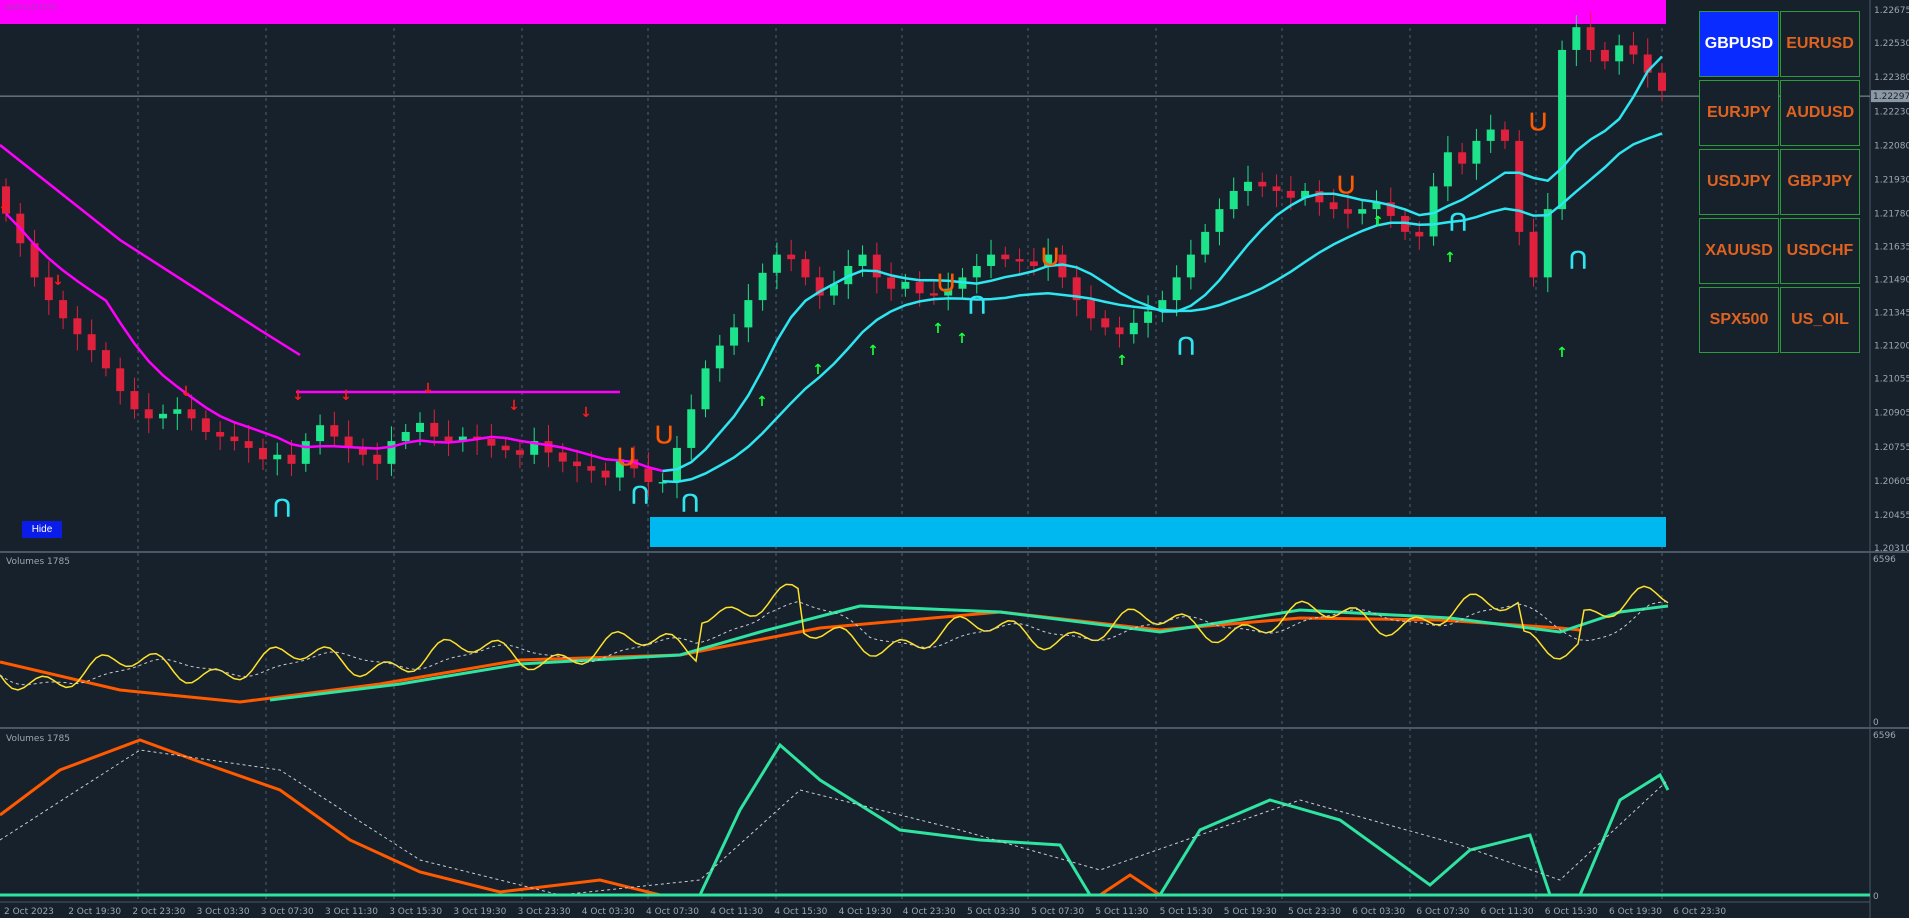 The width and height of the screenshot is (1909, 918). Describe the element at coordinates (1121, 912) in the screenshot. I see `time-axis-label: 5 Oct 11:30` at that location.